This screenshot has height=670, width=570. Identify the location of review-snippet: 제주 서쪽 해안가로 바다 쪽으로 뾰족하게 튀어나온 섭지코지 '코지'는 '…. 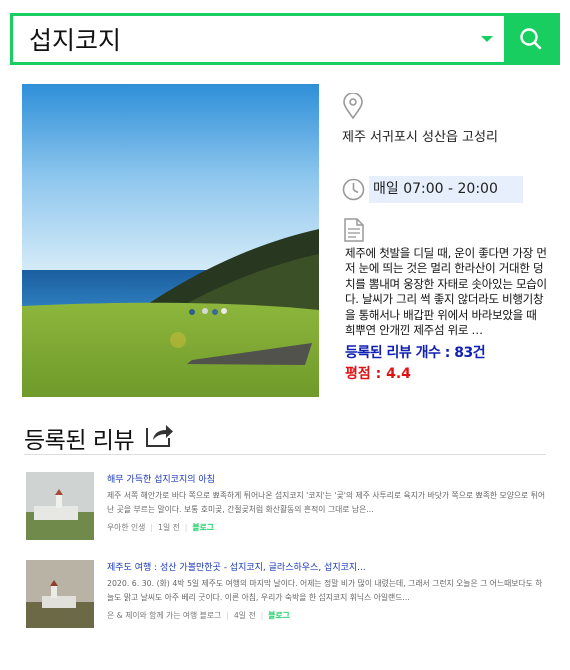
(326, 502).